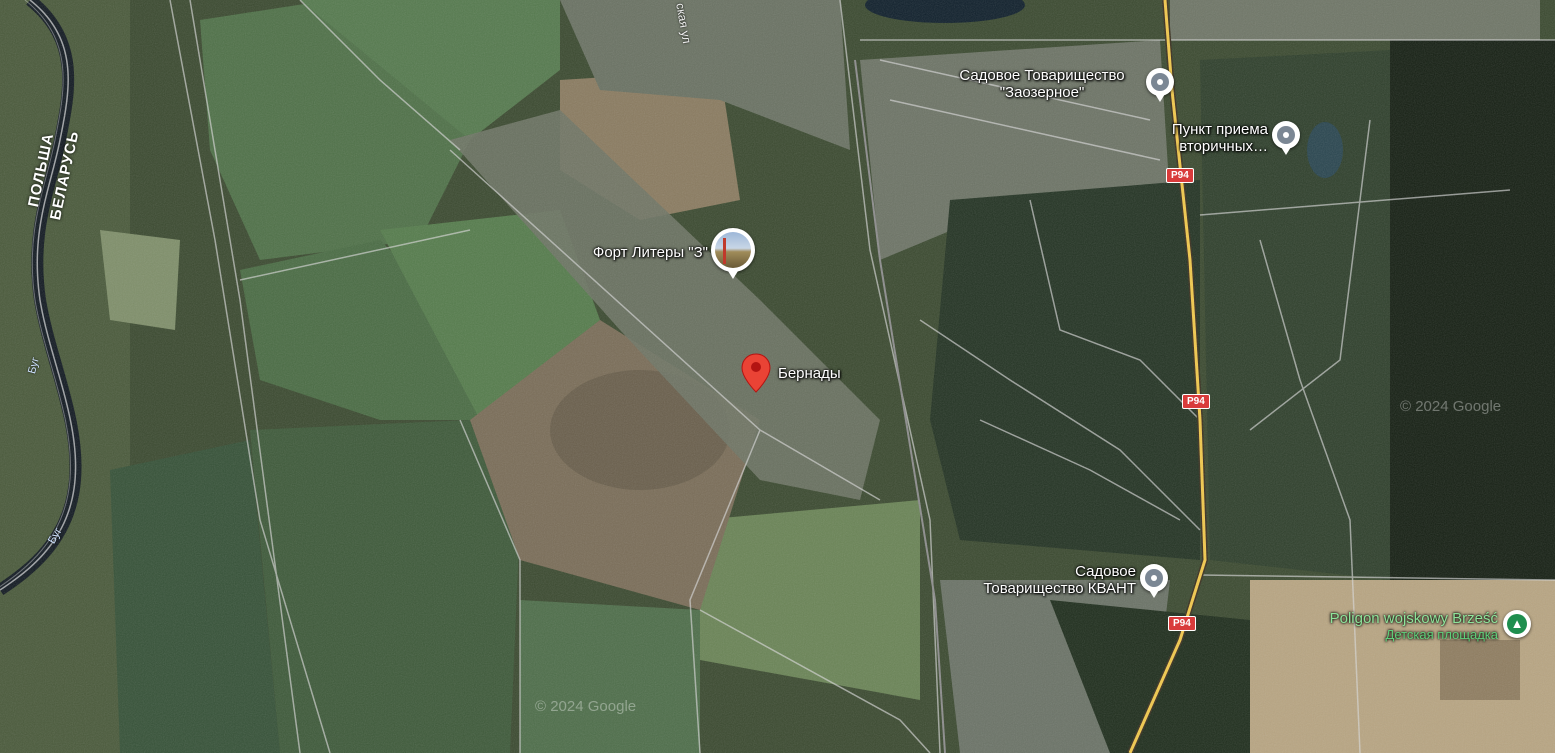 This screenshot has width=1555, height=753. Describe the element at coordinates (1042, 92) in the screenshot. I see `place-label-zaozernoe-line2: "Заозерное"` at that location.